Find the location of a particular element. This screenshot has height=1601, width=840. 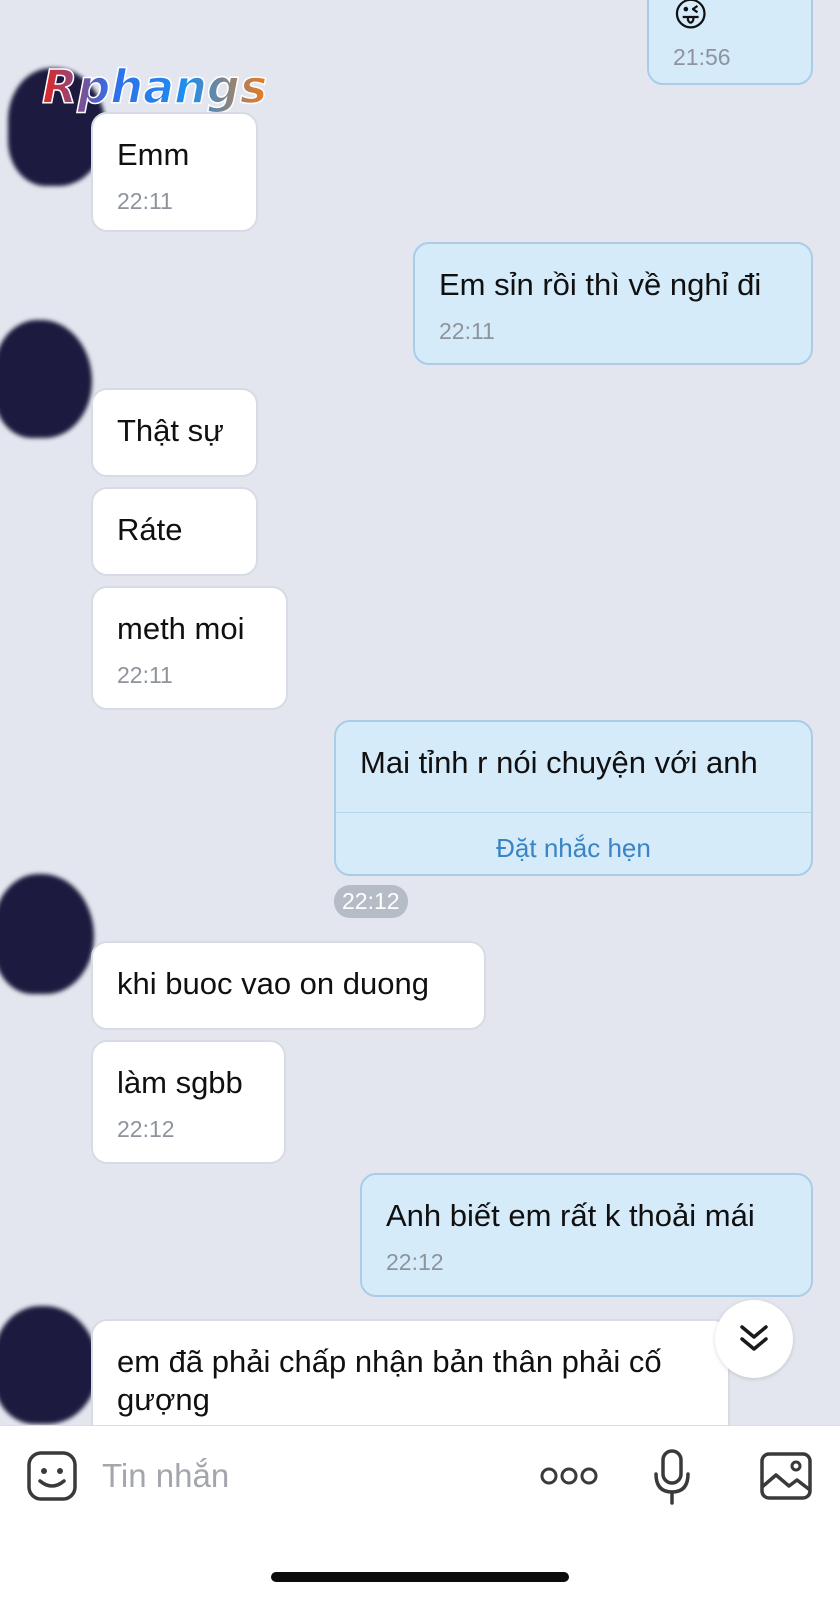

message-text: Mai tỉnh r nói chuyện với anh is located at coordinates (559, 762).